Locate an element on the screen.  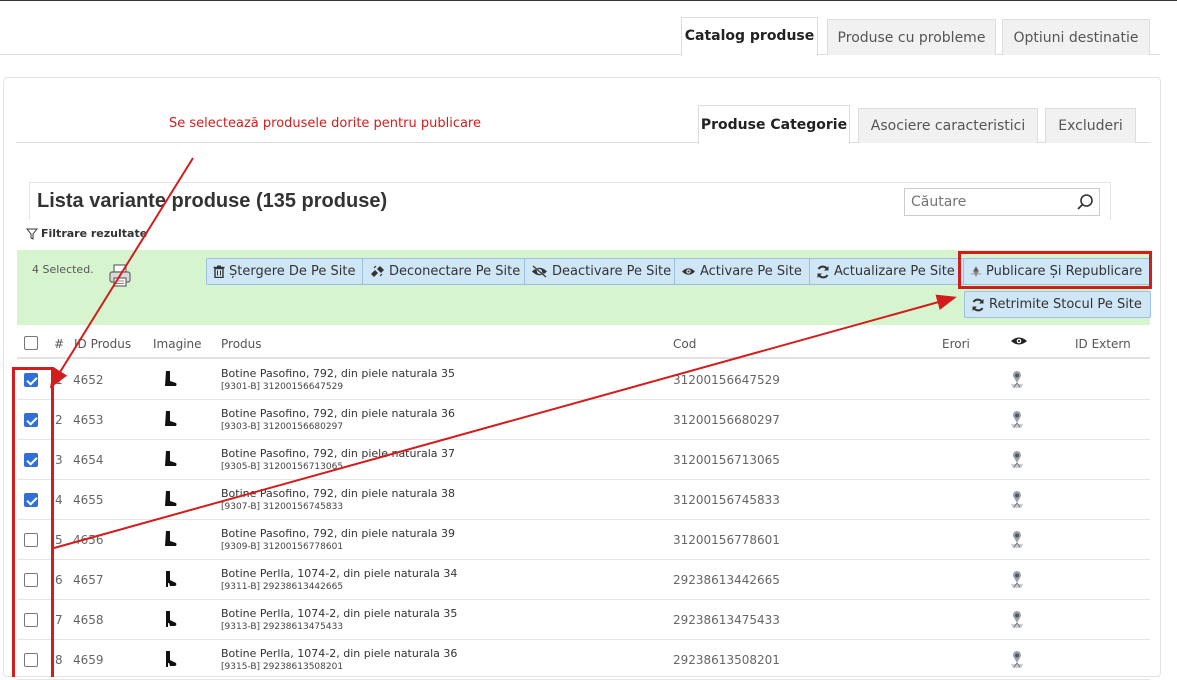
row-id-produs: 4656 is located at coordinates (88, 540).